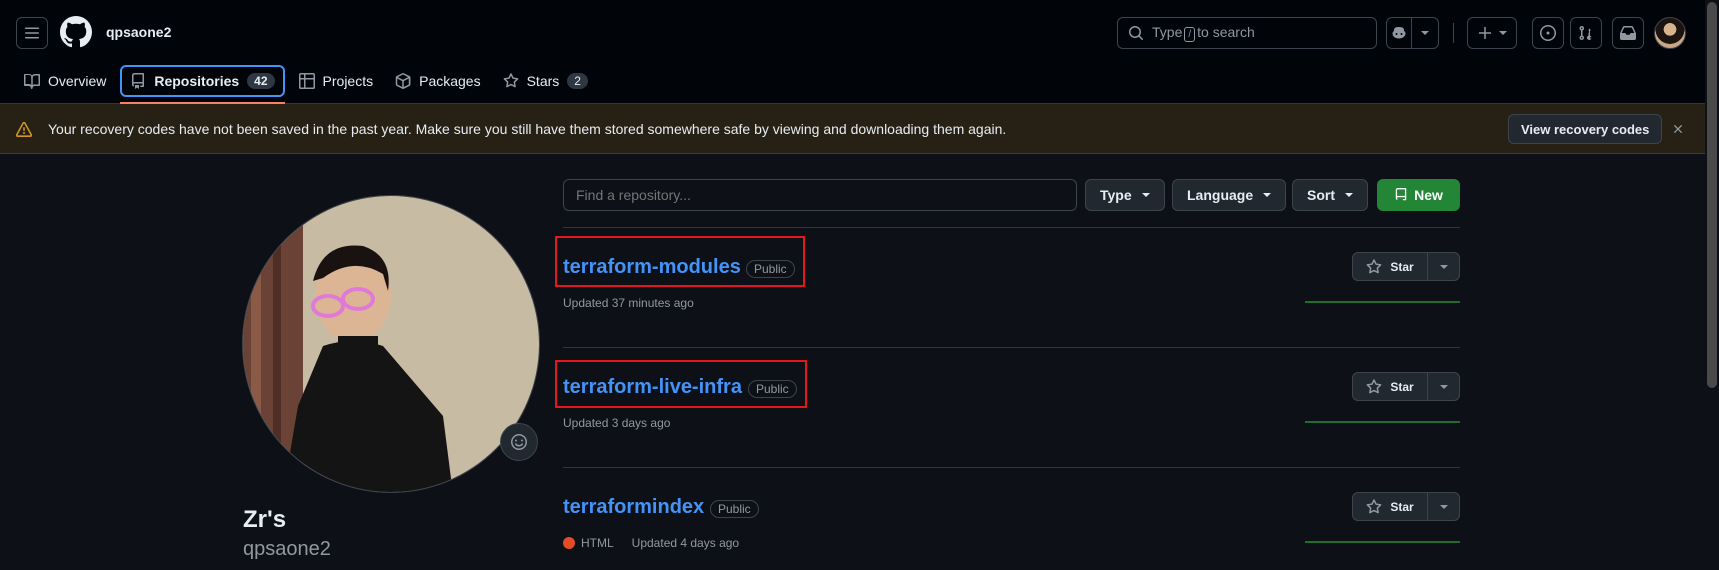  Describe the element at coordinates (138, 81) in the screenshot. I see `repo-icon` at that location.